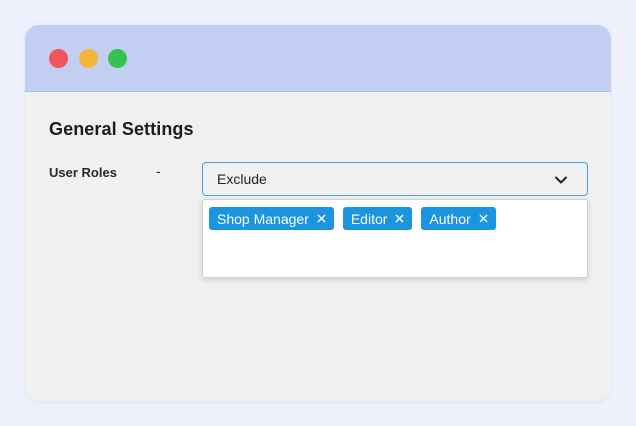 This screenshot has height=426, width=636. I want to click on user-roles-tag-box: Shop Manager Editor Author, so click(395, 238).